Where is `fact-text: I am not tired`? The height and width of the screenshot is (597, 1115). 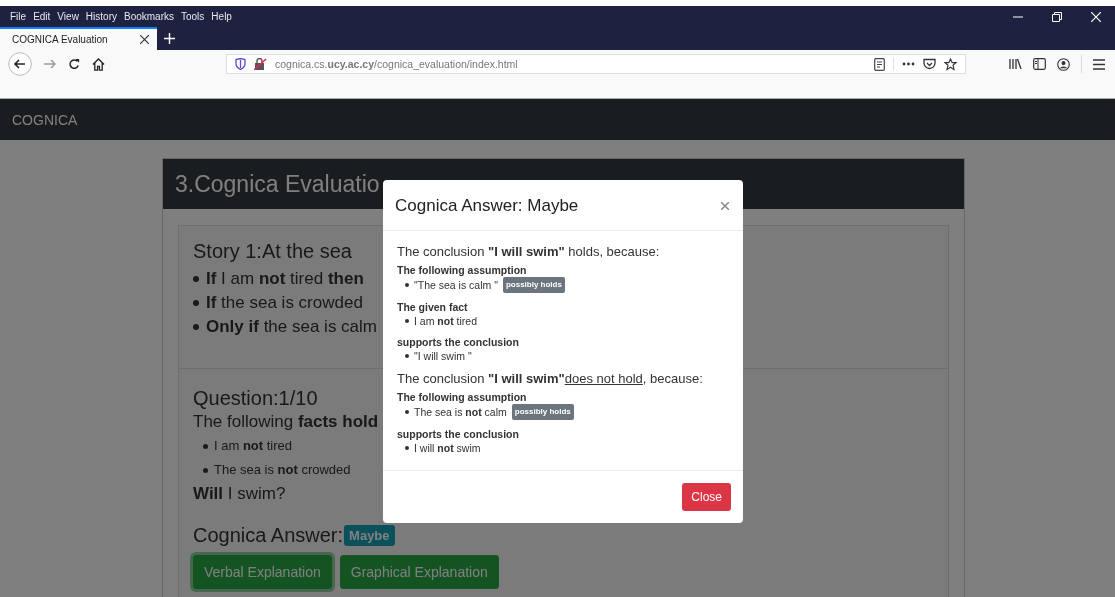 fact-text: I am not tired is located at coordinates (253, 446).